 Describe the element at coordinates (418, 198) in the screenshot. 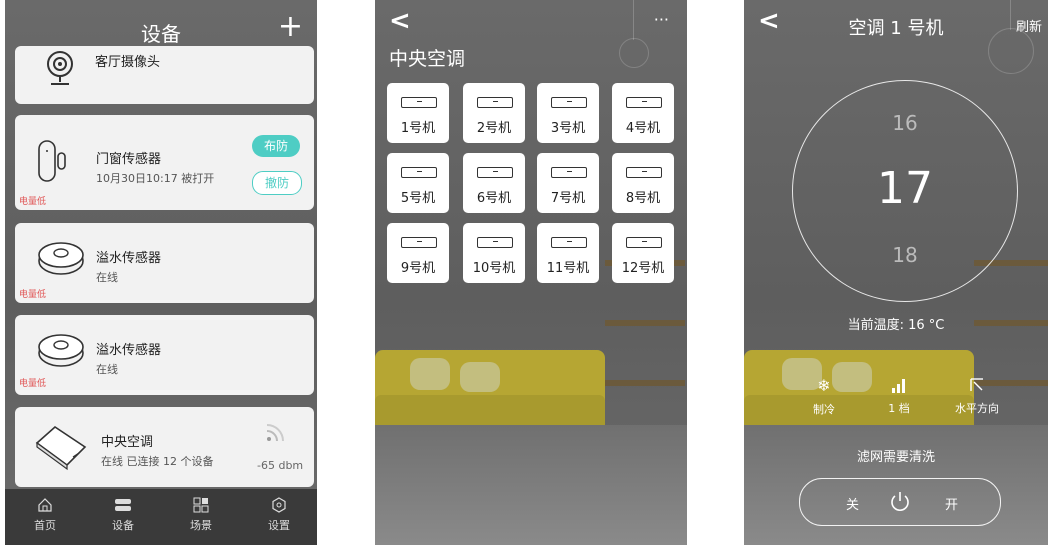

I see `ac-unit-label: 5号机` at that location.